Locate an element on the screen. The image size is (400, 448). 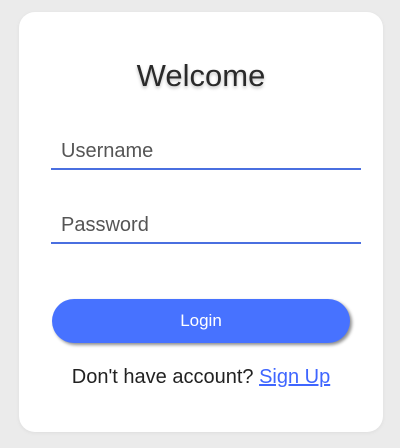
password-input is located at coordinates (206, 226).